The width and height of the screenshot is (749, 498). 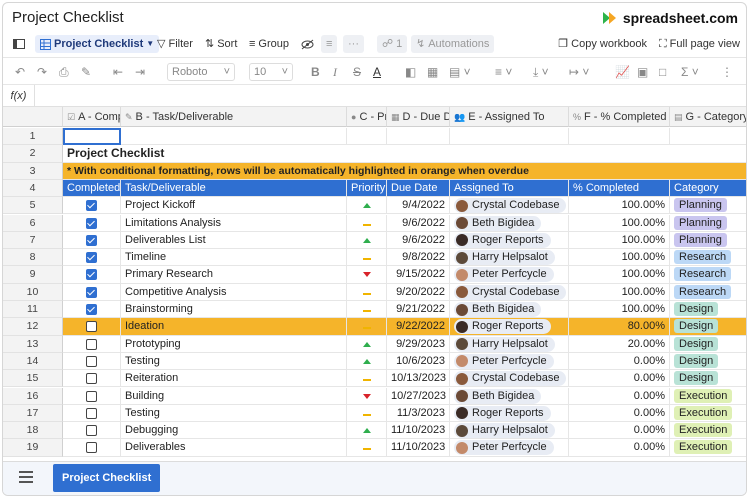 I want to click on column-header-1: ✎ B - Task/Deliverable, so click(x=234, y=117).